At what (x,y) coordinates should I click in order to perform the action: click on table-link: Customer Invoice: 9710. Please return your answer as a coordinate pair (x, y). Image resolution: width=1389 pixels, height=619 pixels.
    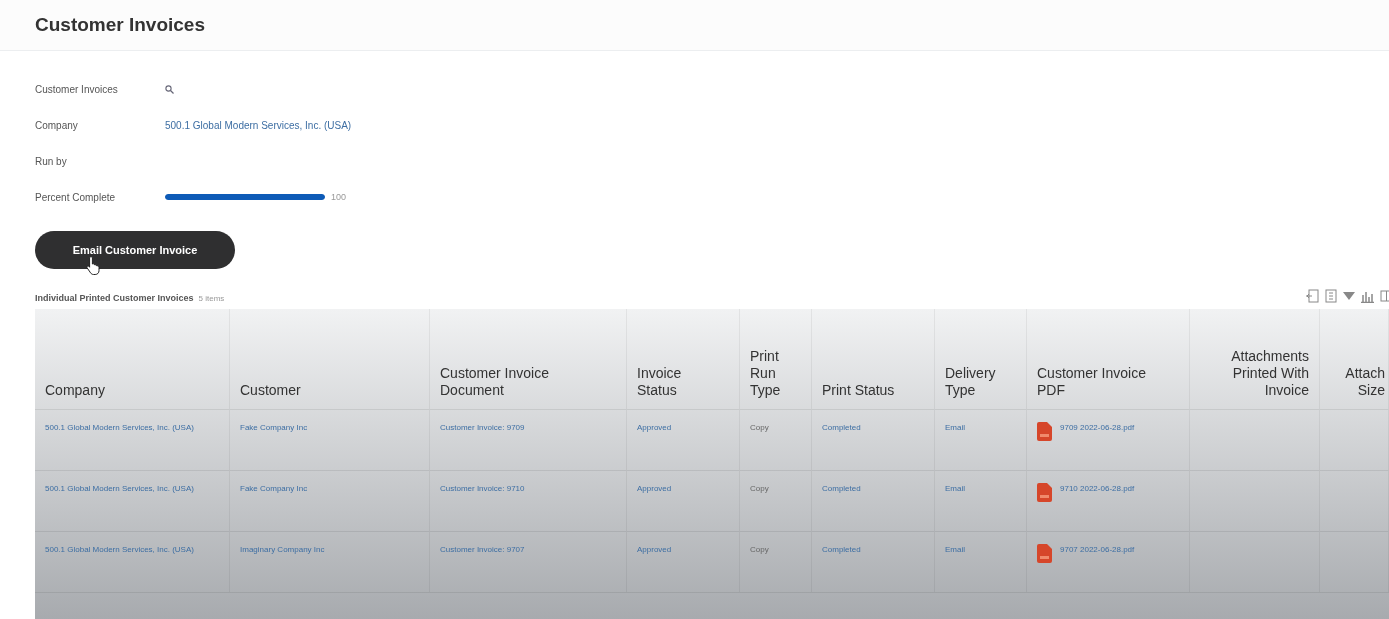
    Looking at the image, I should click on (482, 488).